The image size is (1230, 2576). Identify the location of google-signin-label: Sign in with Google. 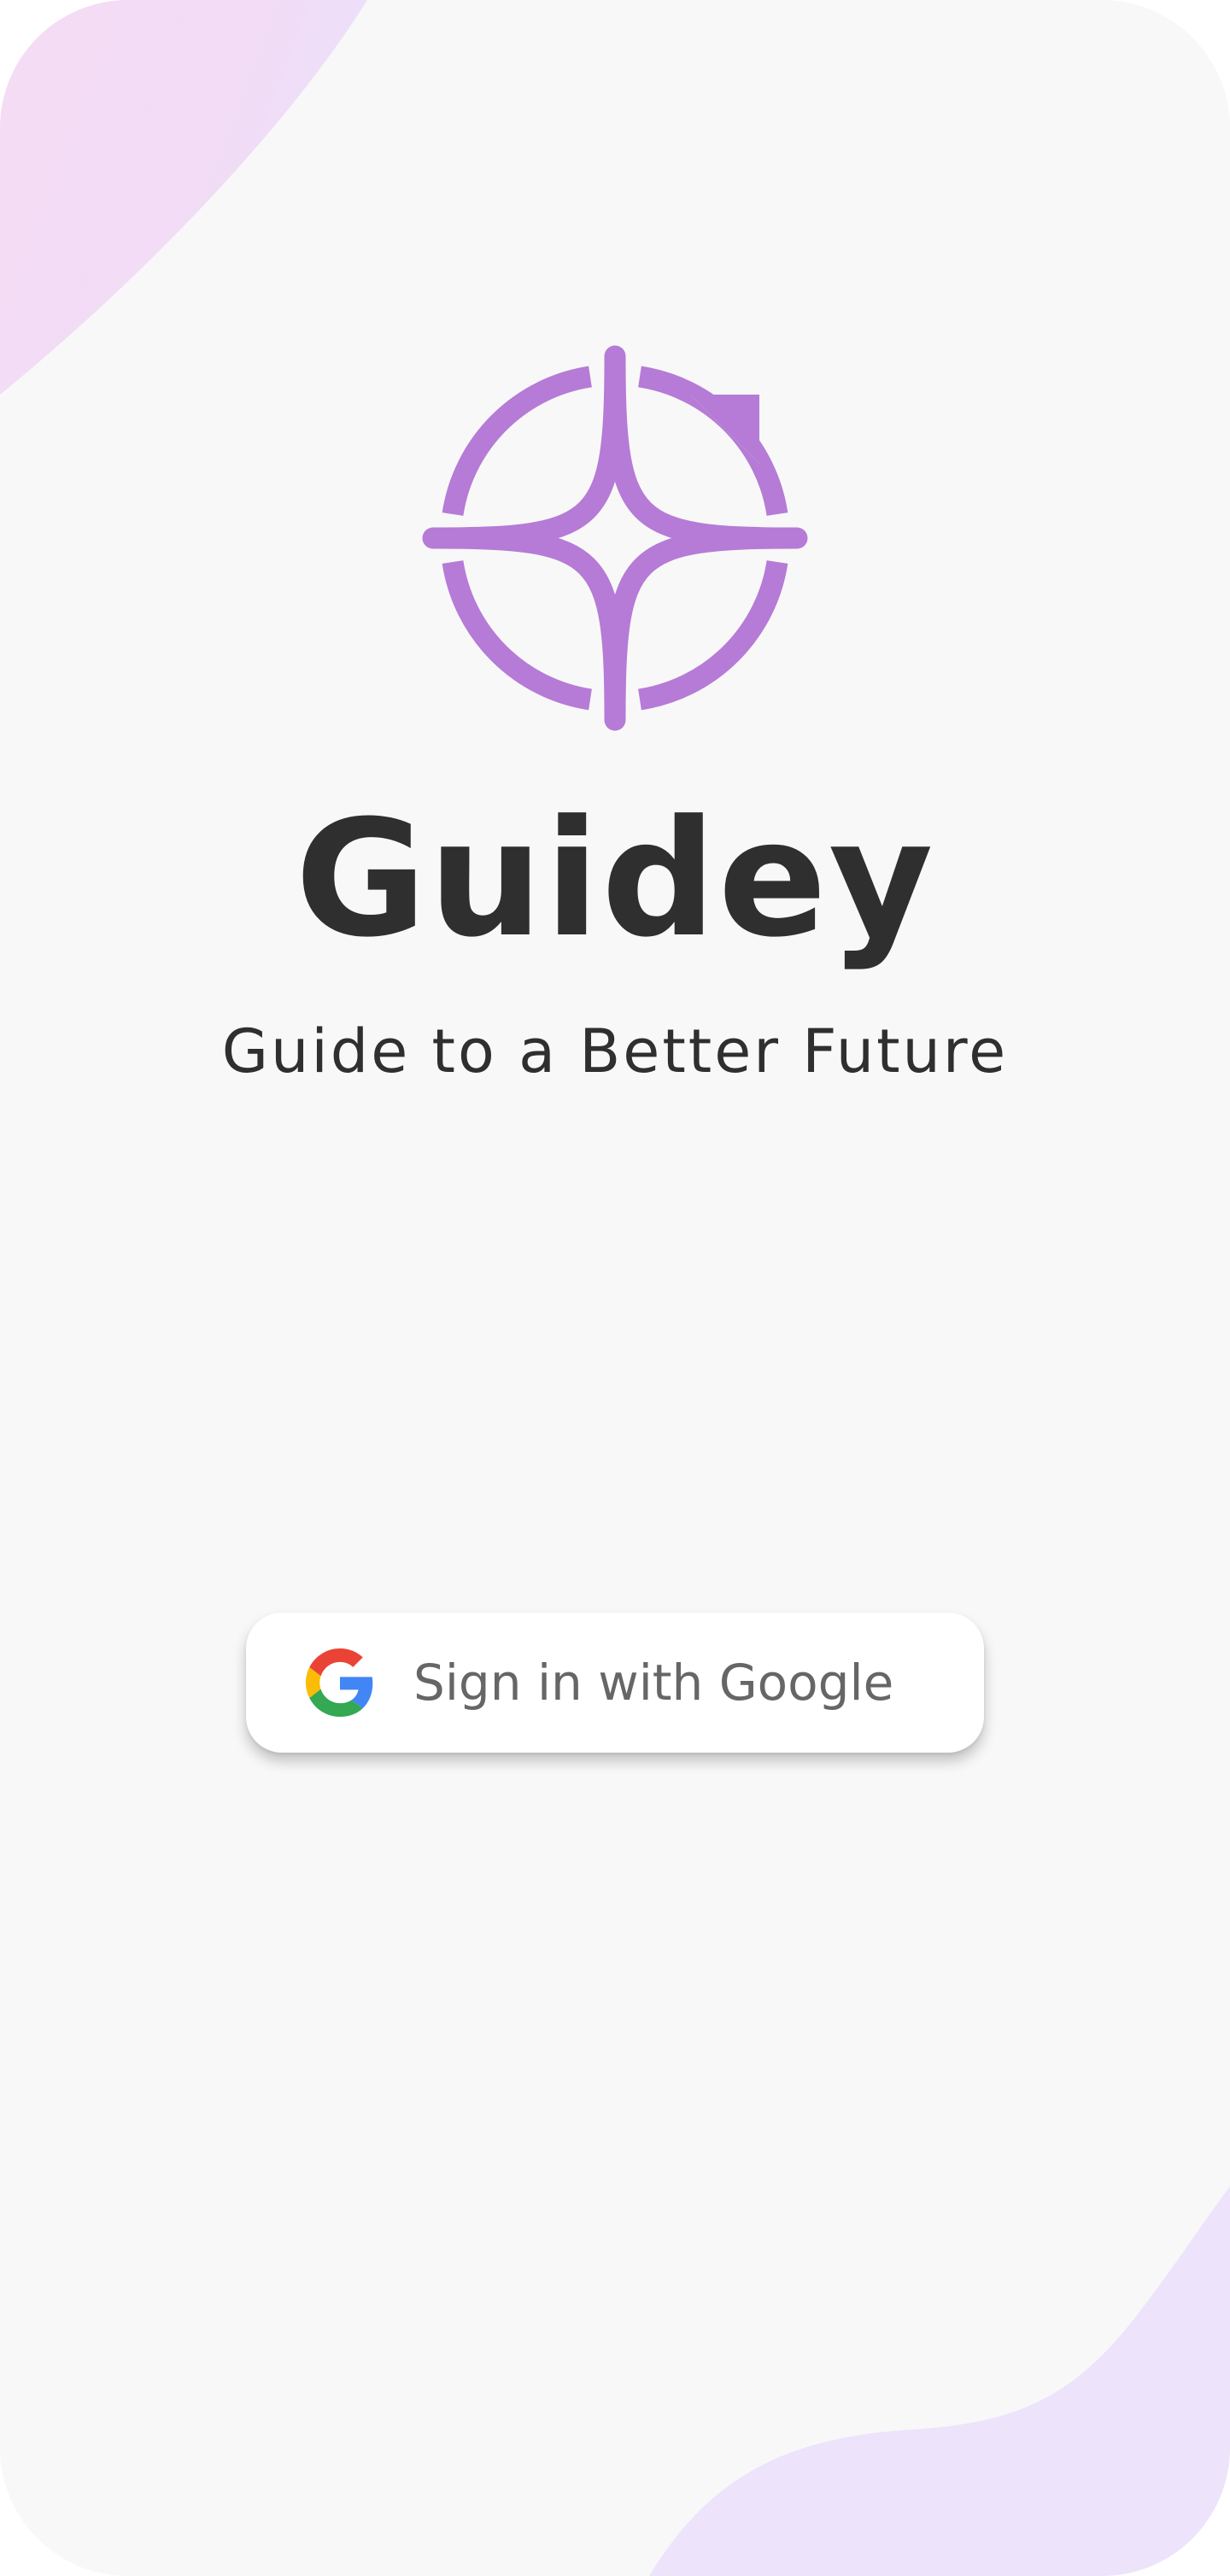
(653, 1683).